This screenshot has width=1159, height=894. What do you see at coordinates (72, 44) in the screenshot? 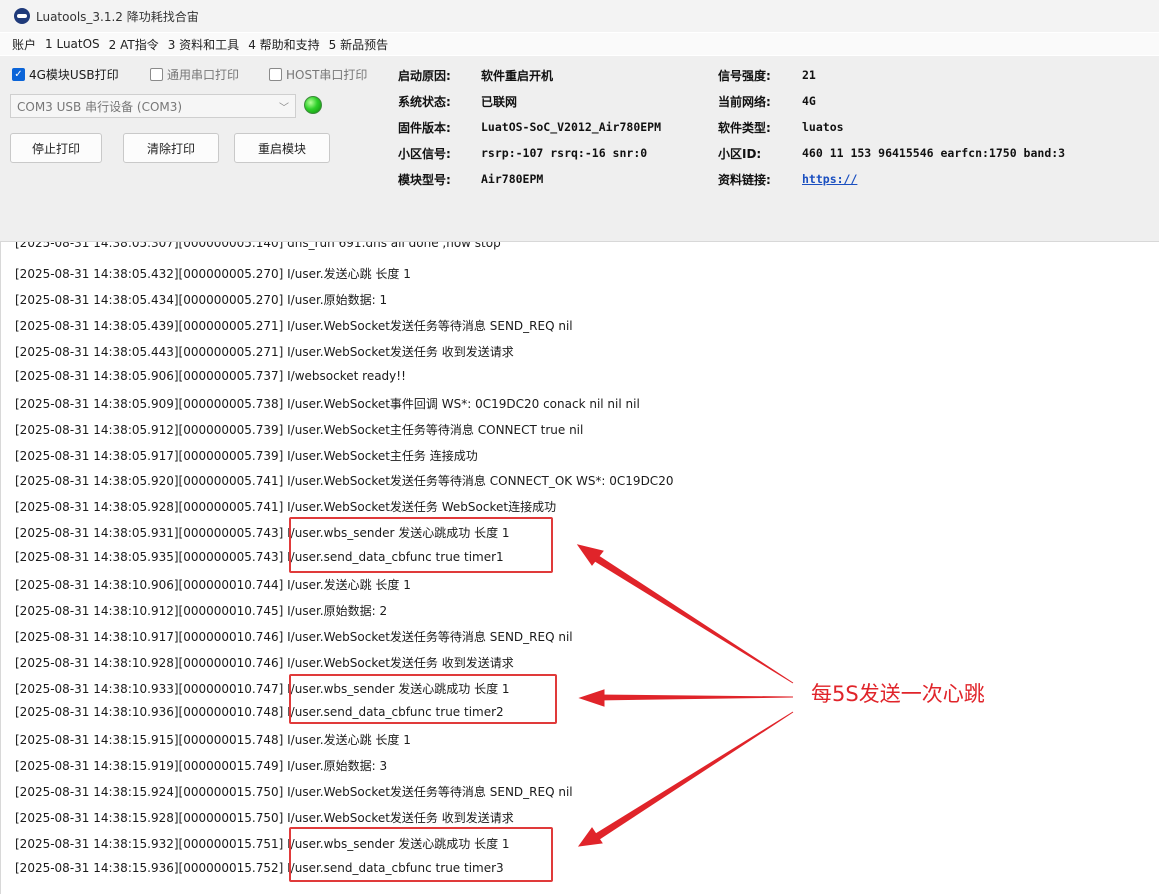
I see `menu-luatos: 1 LuatOS` at bounding box center [72, 44].